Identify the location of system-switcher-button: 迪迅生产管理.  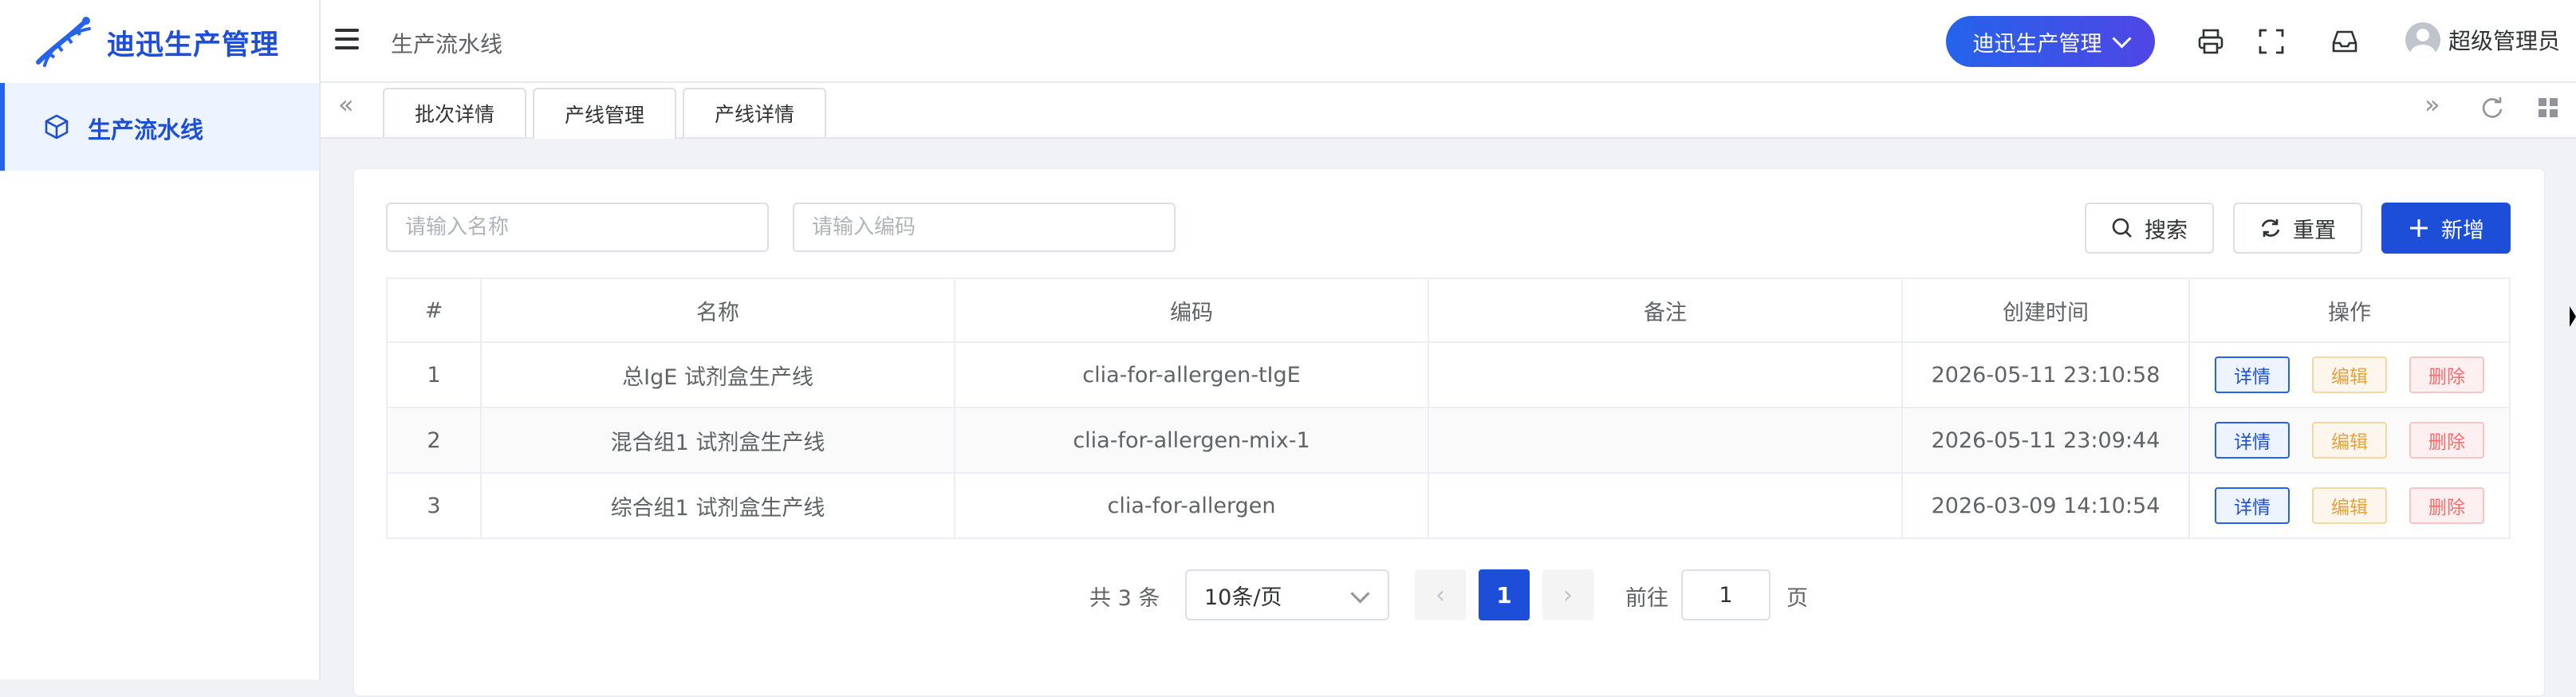
(2050, 41).